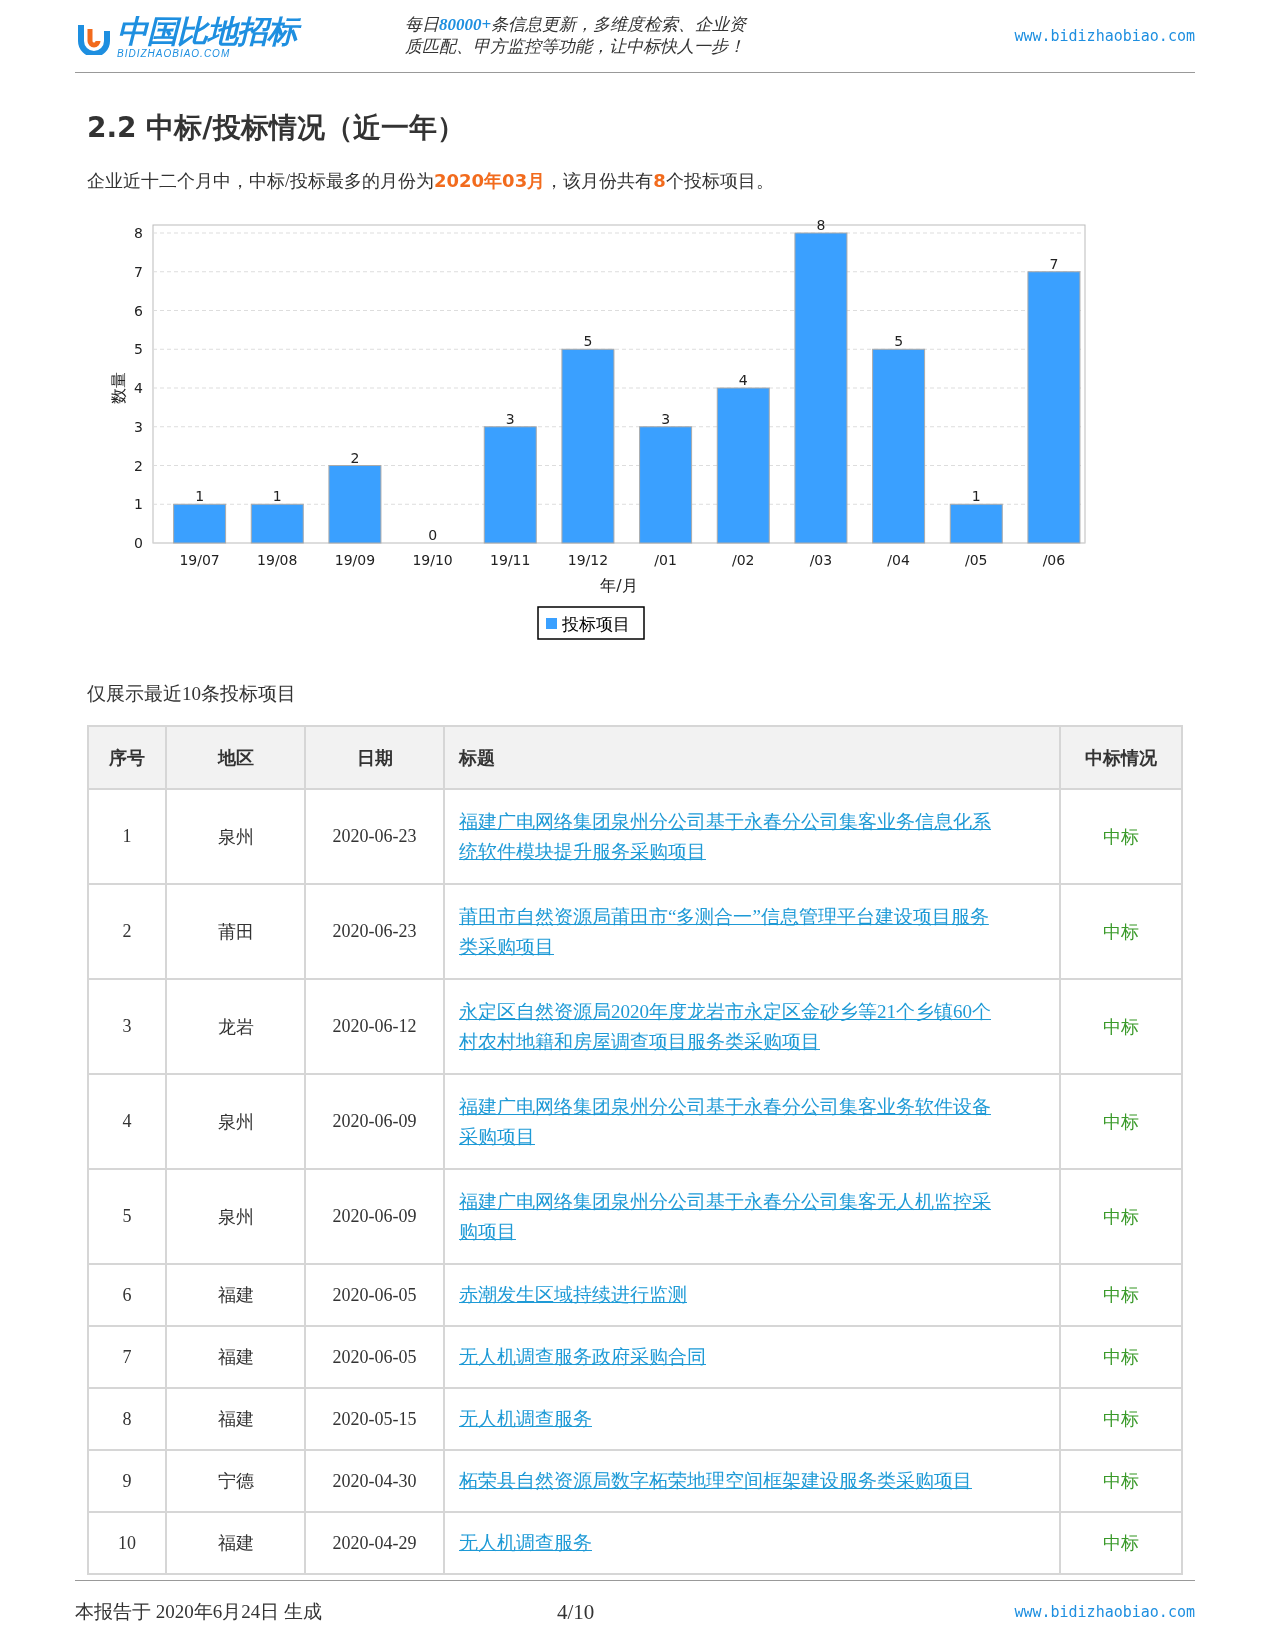  I want to click on data-label: 0, so click(433, 535).